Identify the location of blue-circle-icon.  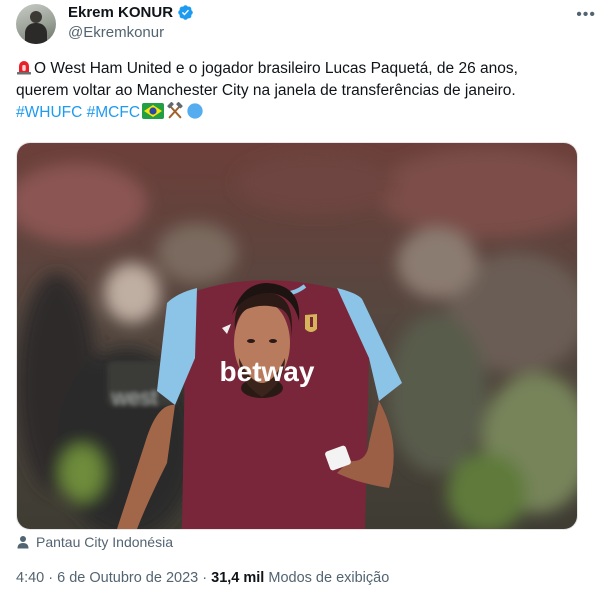
(195, 111).